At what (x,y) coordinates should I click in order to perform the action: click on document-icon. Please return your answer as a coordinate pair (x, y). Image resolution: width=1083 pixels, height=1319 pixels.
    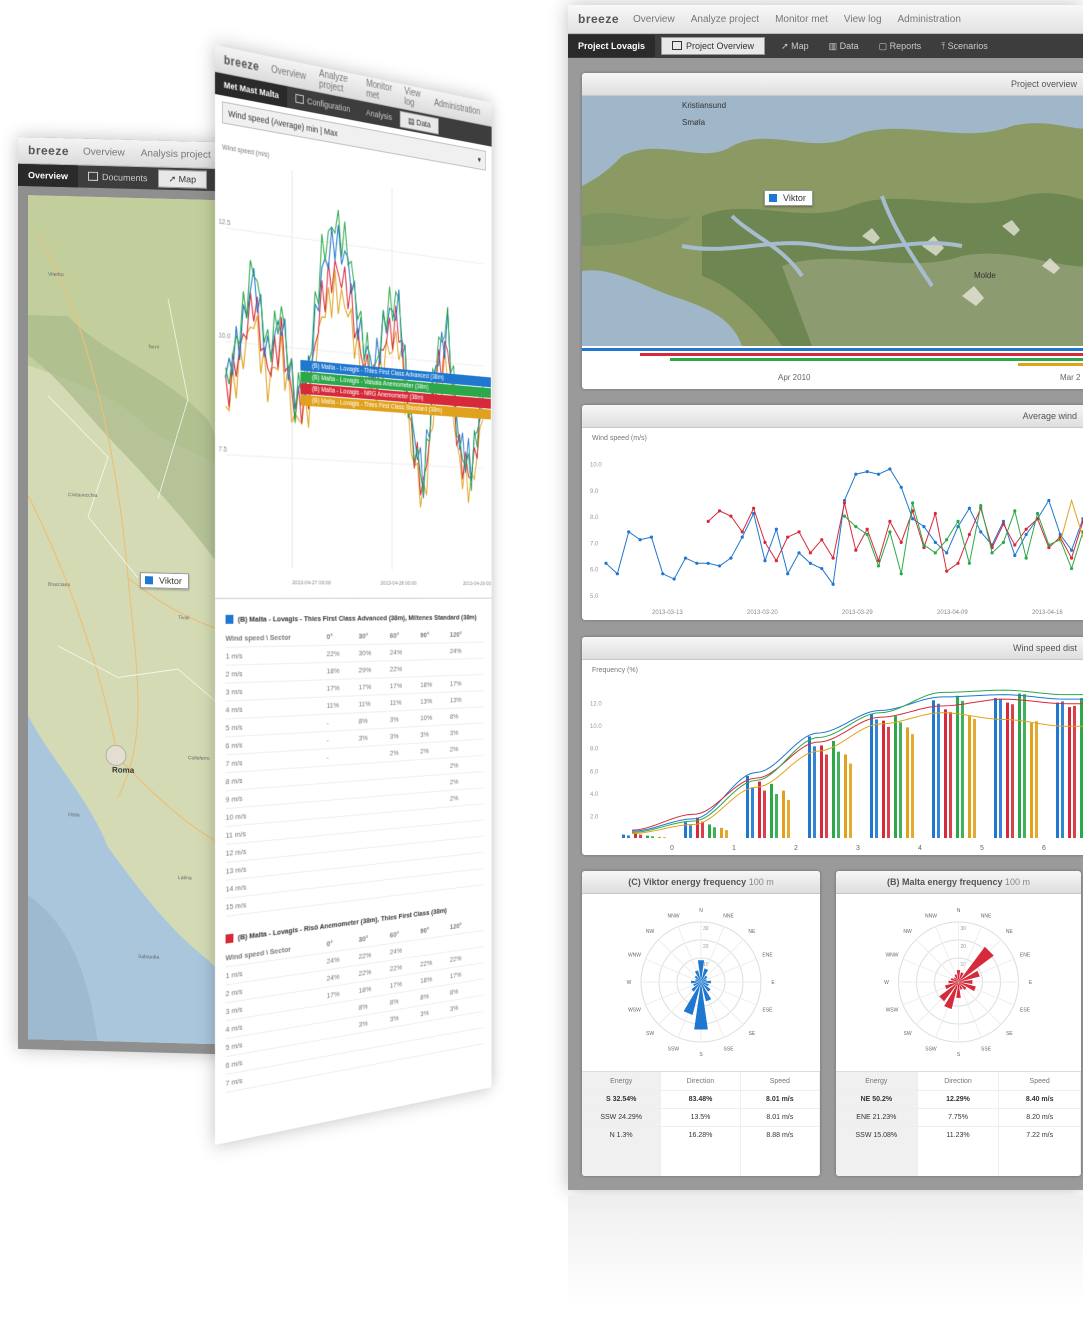
    Looking at the image, I should click on (93, 176).